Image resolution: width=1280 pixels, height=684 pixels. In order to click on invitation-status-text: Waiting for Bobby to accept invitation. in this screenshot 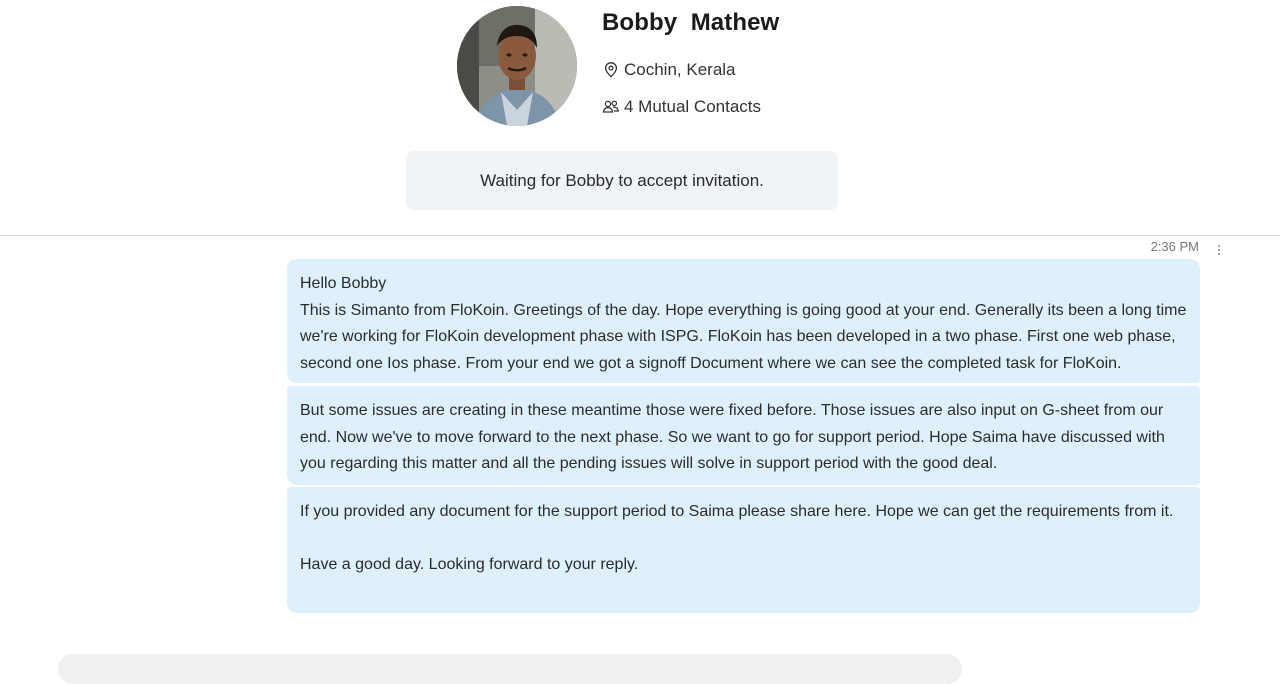, I will do `click(622, 180)`.